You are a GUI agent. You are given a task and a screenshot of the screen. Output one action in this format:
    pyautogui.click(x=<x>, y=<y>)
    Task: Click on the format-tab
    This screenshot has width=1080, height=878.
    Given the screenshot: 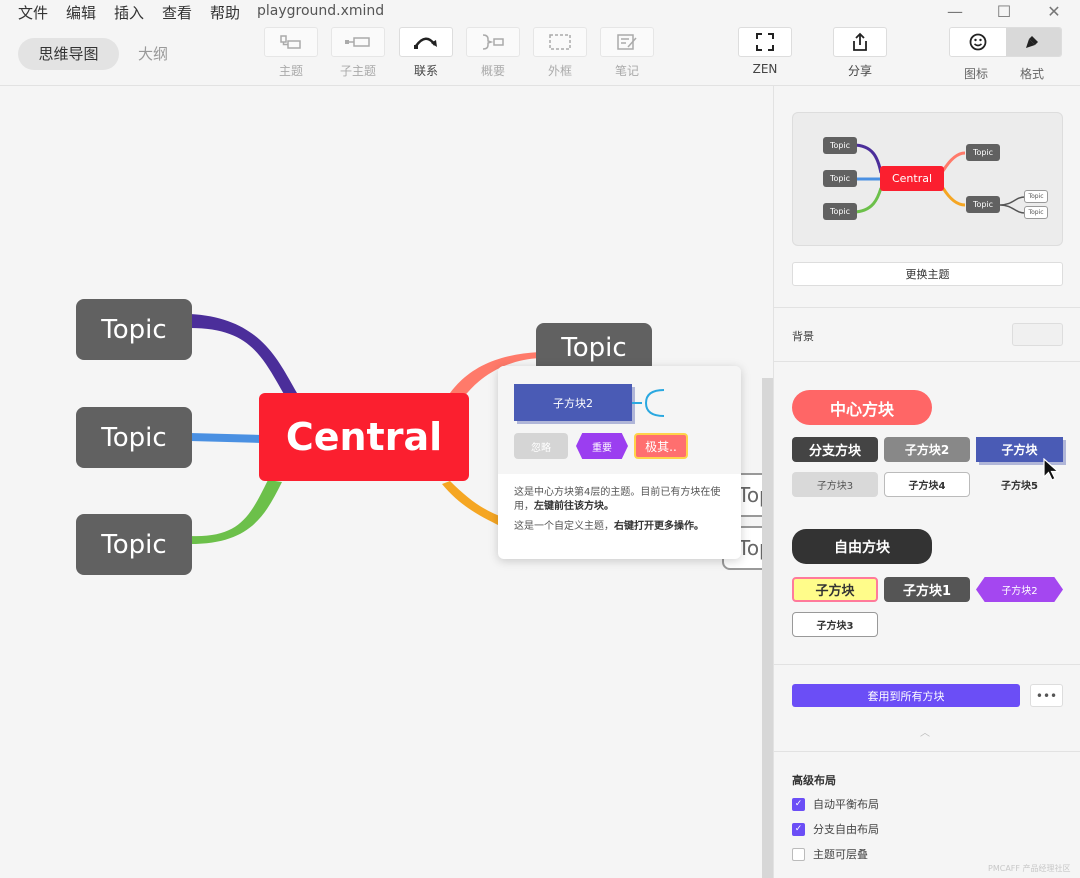 What is the action you would take?
    pyautogui.click(x=1033, y=42)
    